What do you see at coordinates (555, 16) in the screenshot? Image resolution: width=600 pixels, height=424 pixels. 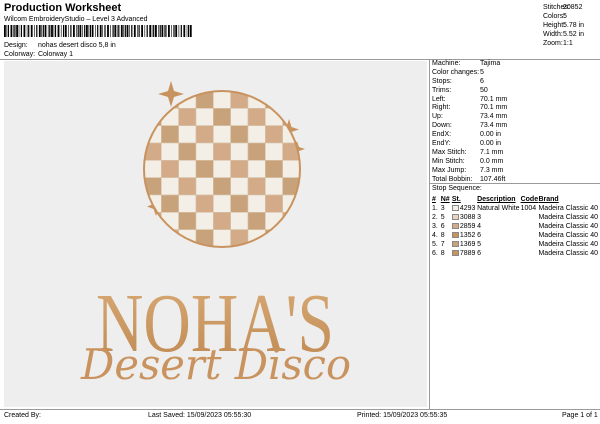 I see `stat-colors: Colors: 5` at bounding box center [555, 16].